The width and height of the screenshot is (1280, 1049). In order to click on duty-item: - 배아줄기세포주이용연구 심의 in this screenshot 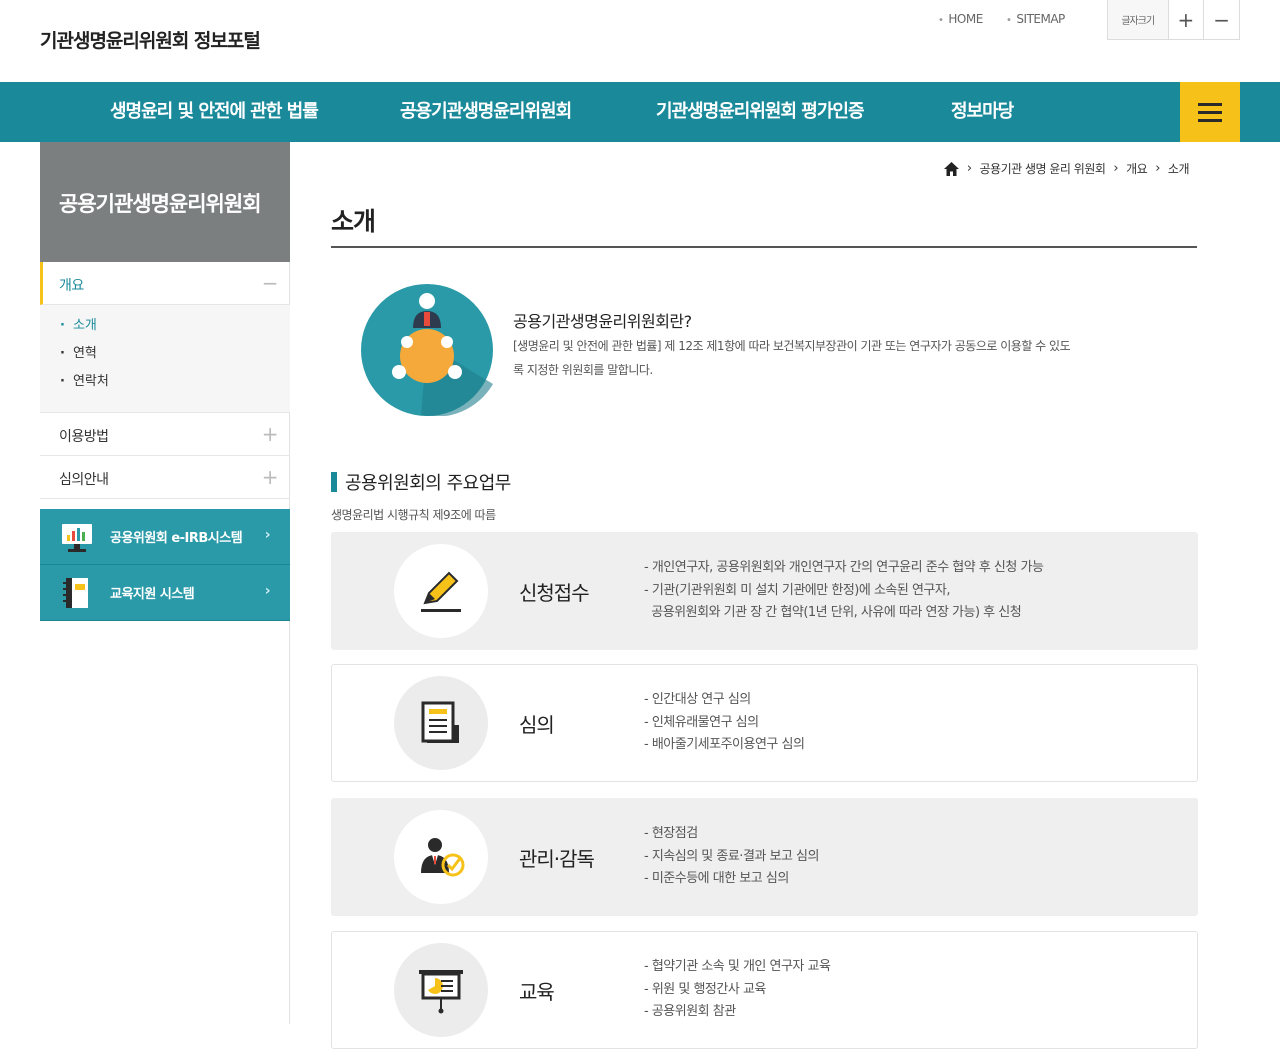, I will do `click(724, 744)`.